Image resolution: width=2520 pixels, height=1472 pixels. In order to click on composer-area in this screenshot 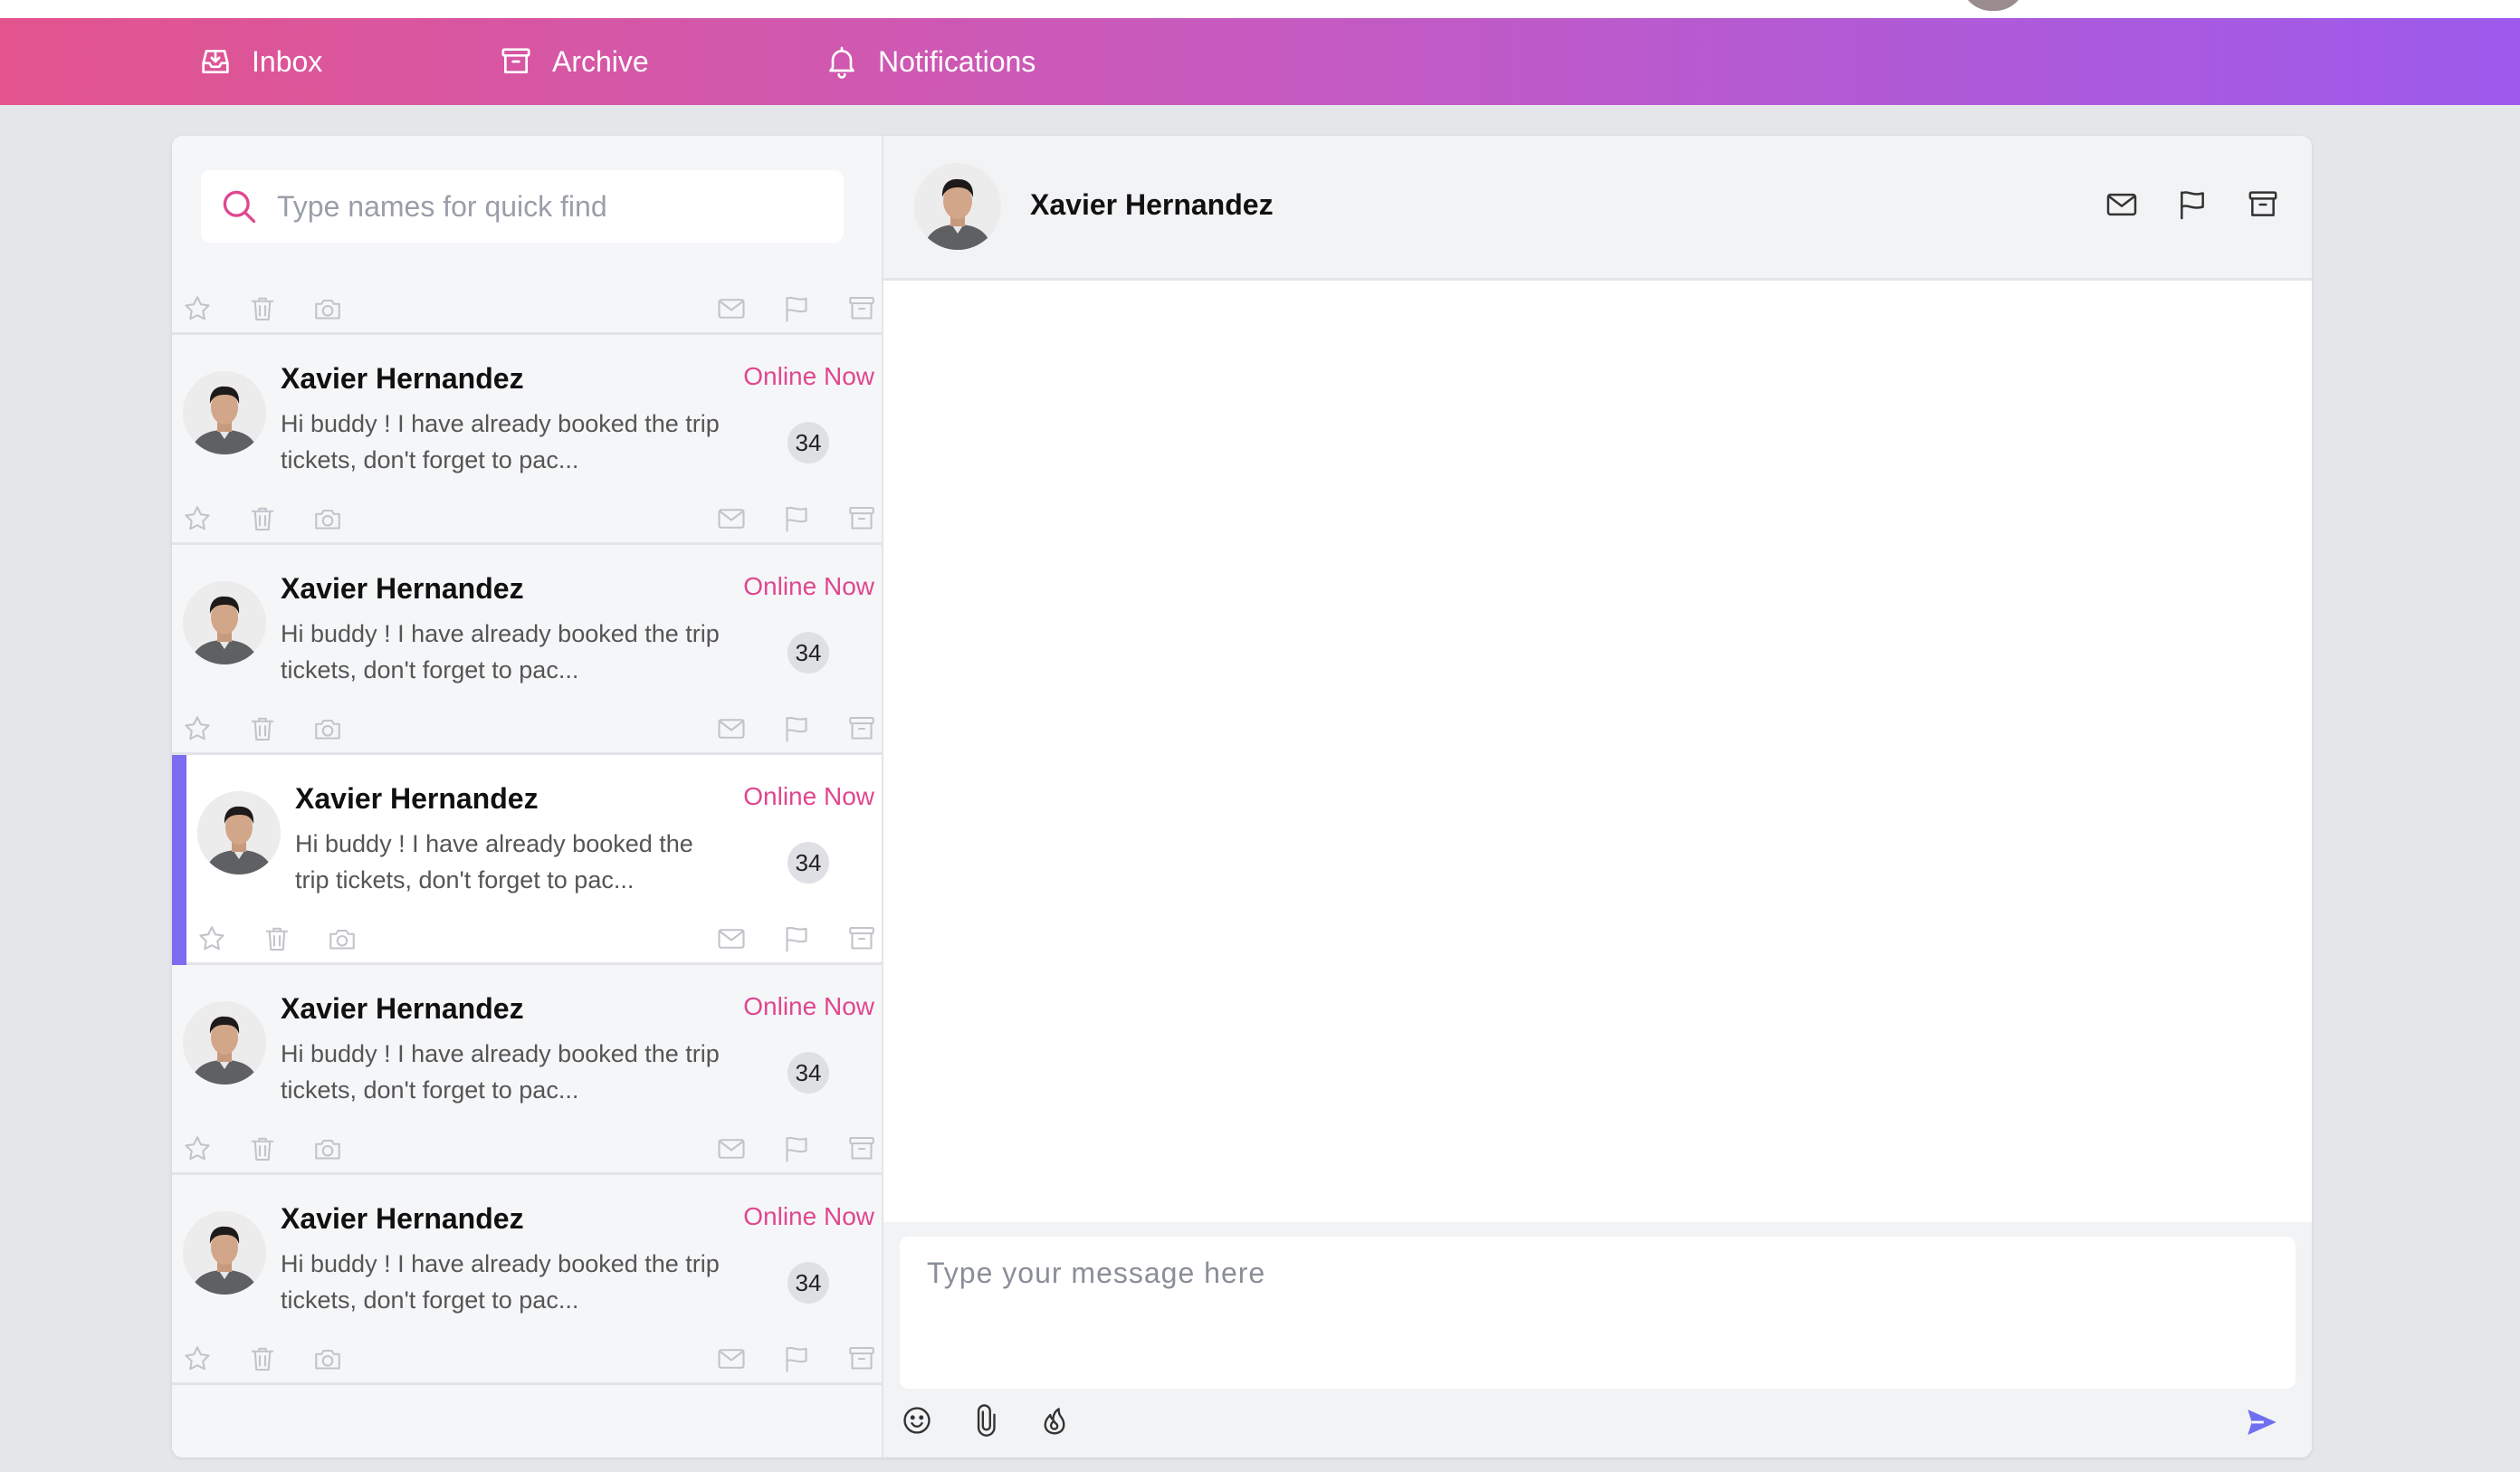, I will do `click(1597, 1340)`.